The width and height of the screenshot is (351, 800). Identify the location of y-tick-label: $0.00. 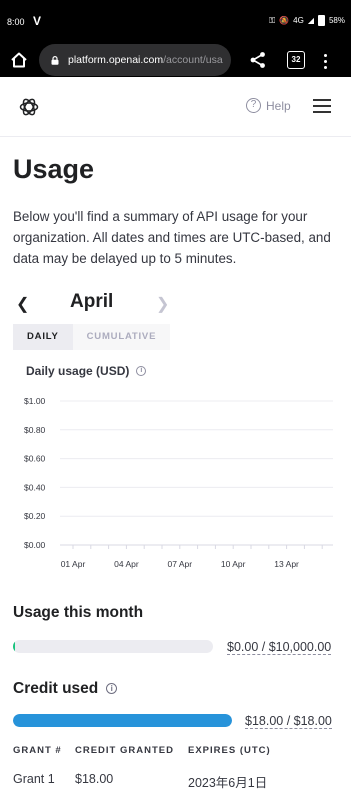
(35, 545).